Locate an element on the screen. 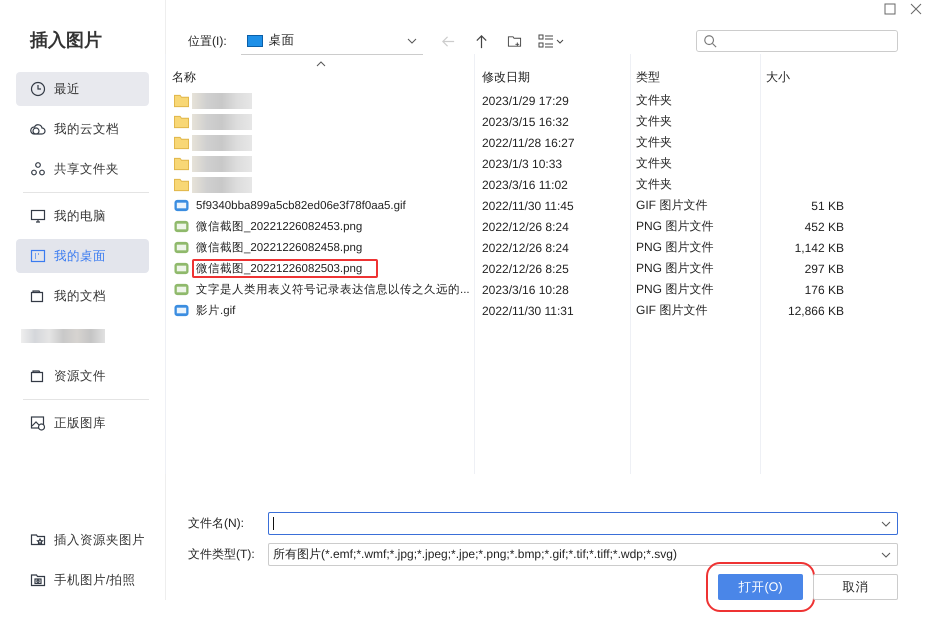 This screenshot has width=930, height=630. column-header: 类型 is located at coordinates (695, 77).